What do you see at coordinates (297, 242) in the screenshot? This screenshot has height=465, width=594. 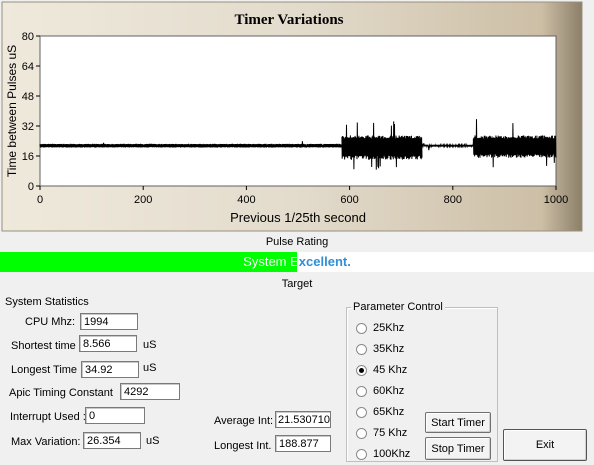 I see `pulse-rating-caption: Pulse Rating` at bounding box center [297, 242].